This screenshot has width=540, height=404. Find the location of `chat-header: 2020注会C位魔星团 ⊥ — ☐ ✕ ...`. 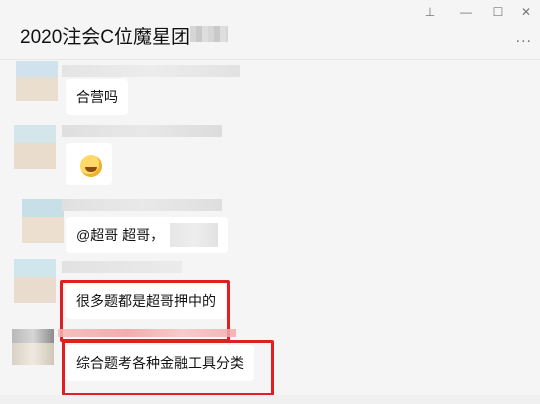

chat-header: 2020注会C位魔星团 ⊥ — ☐ ✕ ... is located at coordinates (270, 30).